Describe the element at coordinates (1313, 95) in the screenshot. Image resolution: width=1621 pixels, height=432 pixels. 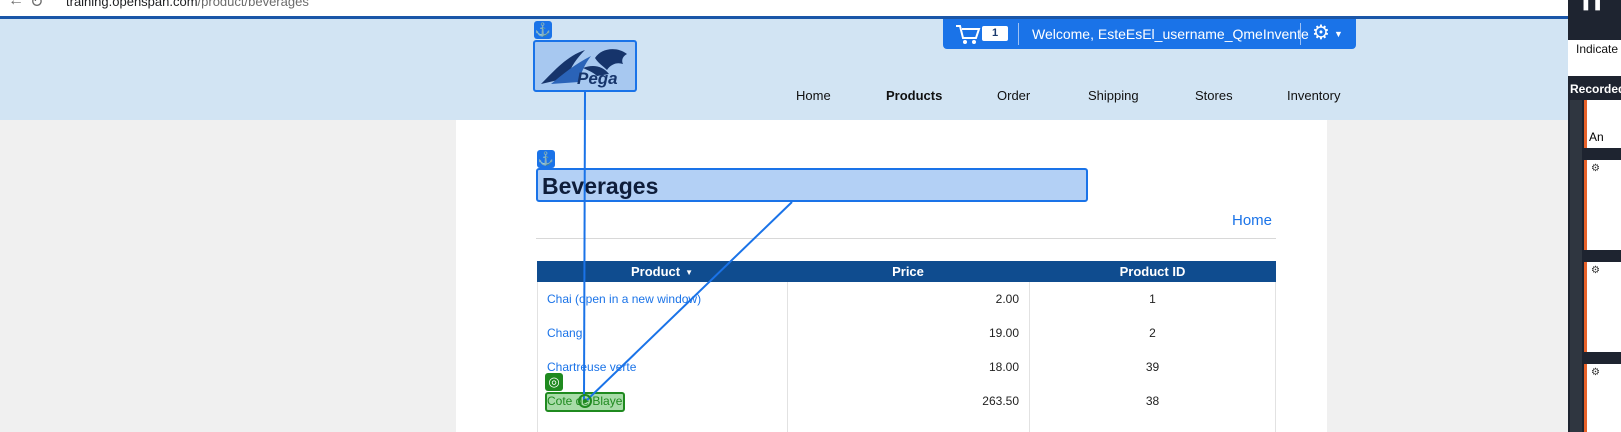
I see `nav-inventory: Inventory` at that location.